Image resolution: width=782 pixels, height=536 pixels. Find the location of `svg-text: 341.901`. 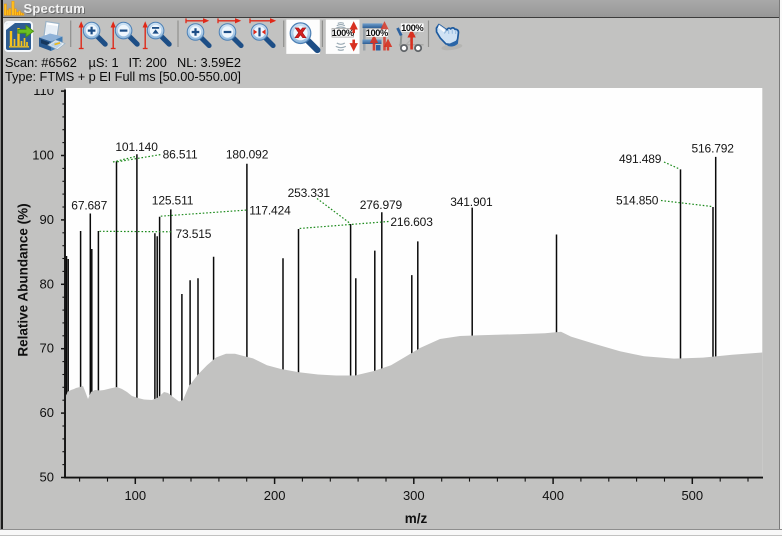

svg-text: 341.901 is located at coordinates (471, 202).